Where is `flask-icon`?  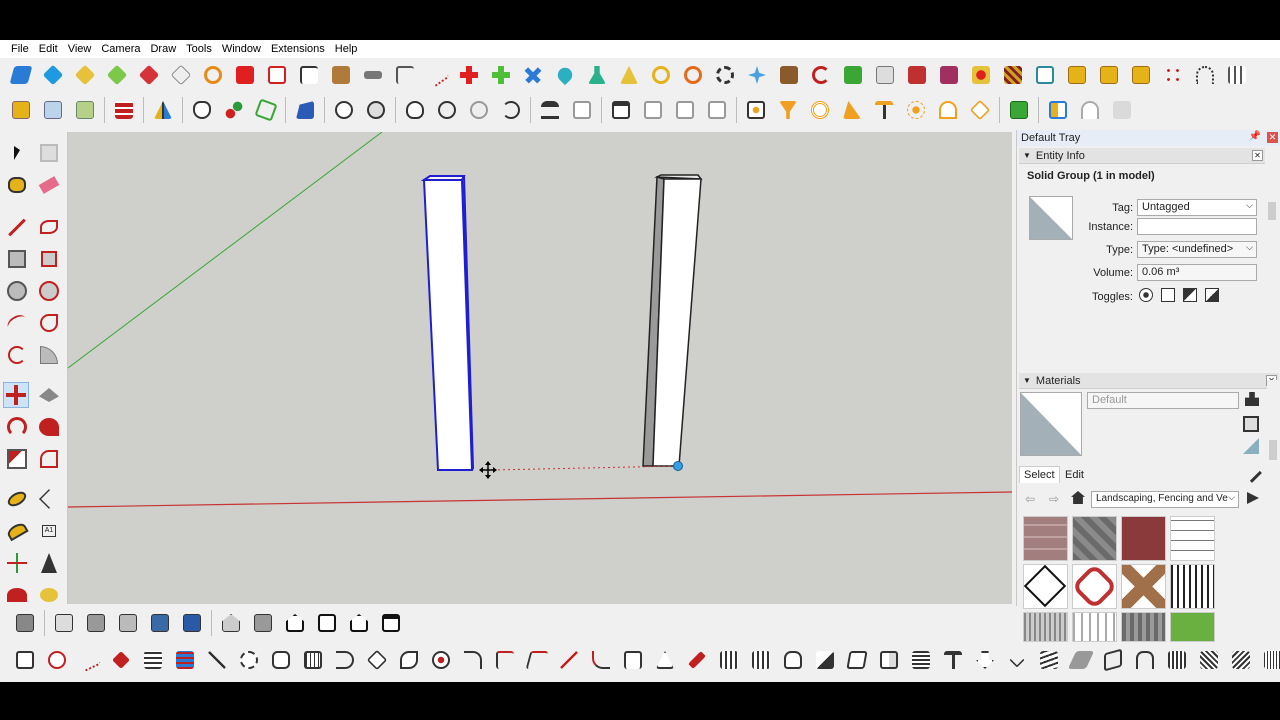
flask-icon is located at coordinates (597, 75).